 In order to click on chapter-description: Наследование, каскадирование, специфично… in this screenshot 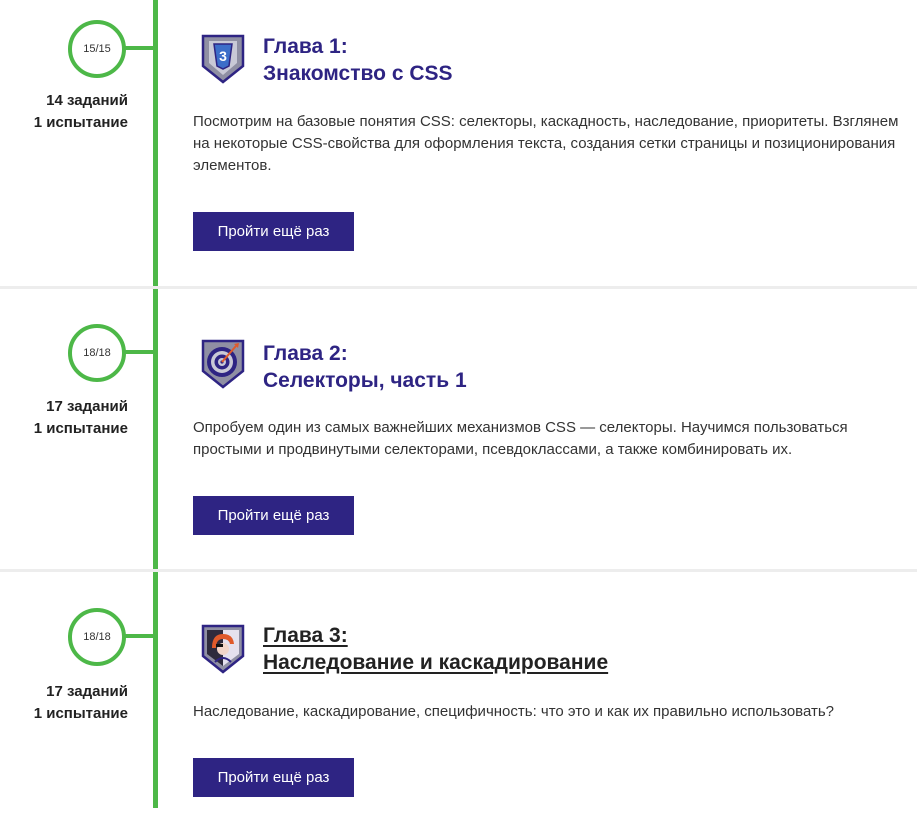, I will do `click(514, 711)`.